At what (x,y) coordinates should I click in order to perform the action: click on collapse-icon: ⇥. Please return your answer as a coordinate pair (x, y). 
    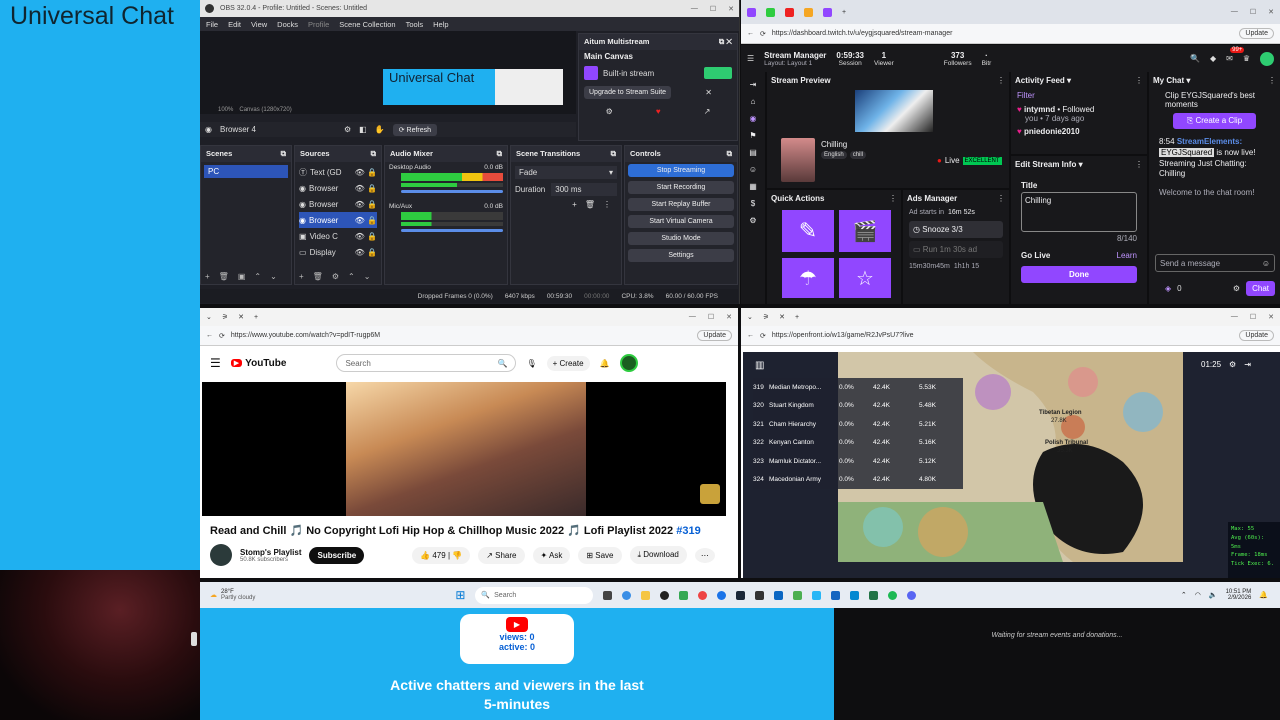
    Looking at the image, I should click on (753, 84).